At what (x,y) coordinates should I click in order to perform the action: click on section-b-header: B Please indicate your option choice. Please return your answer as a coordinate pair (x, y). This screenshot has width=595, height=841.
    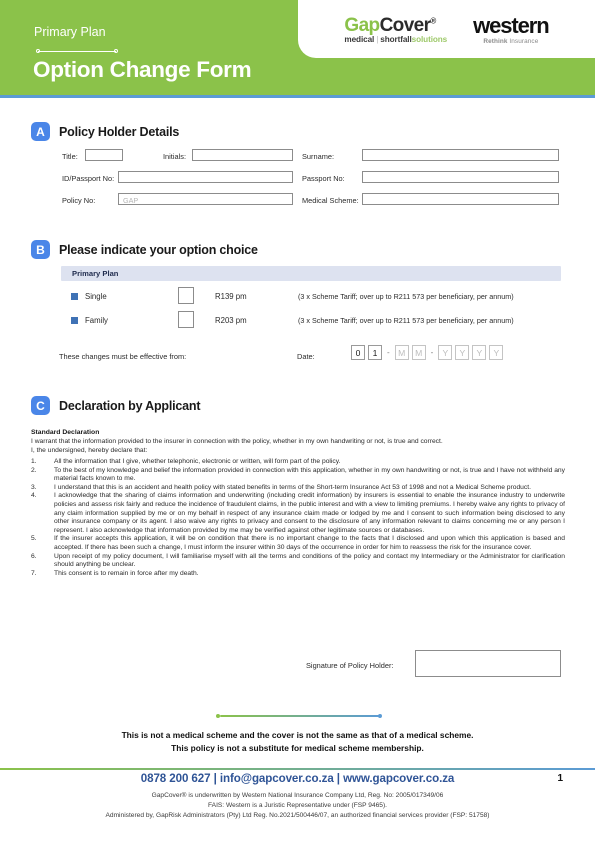
    Looking at the image, I should click on (144, 249).